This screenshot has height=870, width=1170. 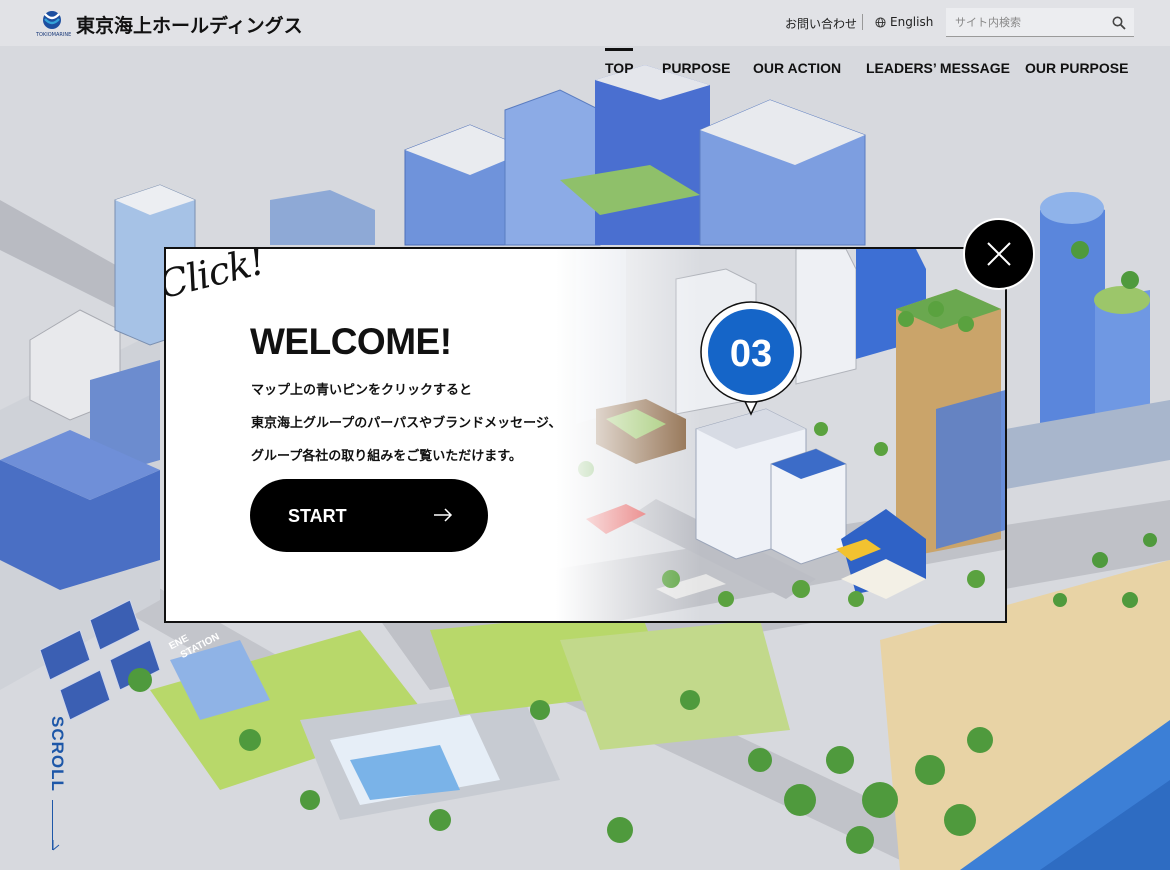 What do you see at coordinates (56, 845) in the screenshot?
I see `scroll-arrow-icon` at bounding box center [56, 845].